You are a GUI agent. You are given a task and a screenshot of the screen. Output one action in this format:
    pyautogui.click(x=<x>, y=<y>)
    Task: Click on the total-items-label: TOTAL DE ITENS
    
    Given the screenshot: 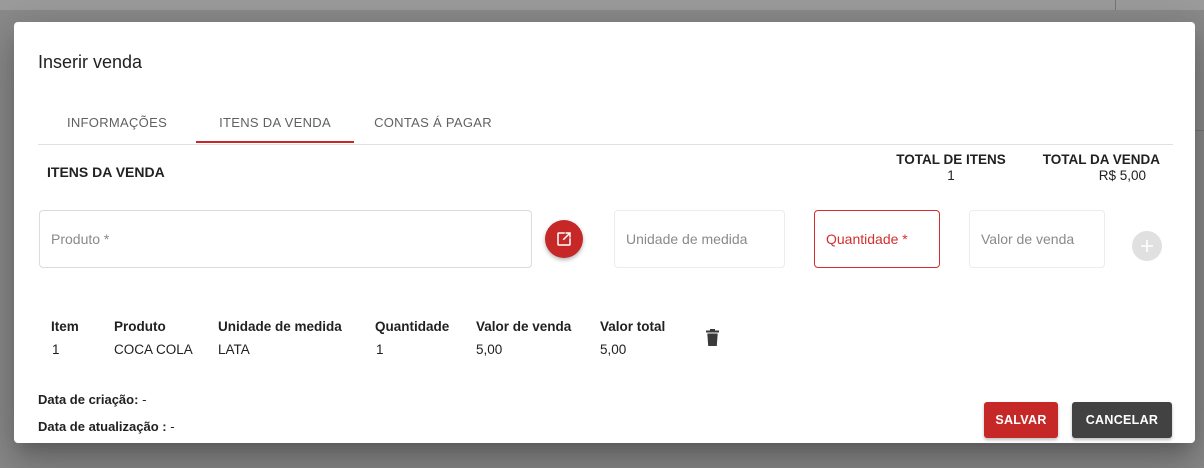 What is the action you would take?
    pyautogui.click(x=951, y=159)
    